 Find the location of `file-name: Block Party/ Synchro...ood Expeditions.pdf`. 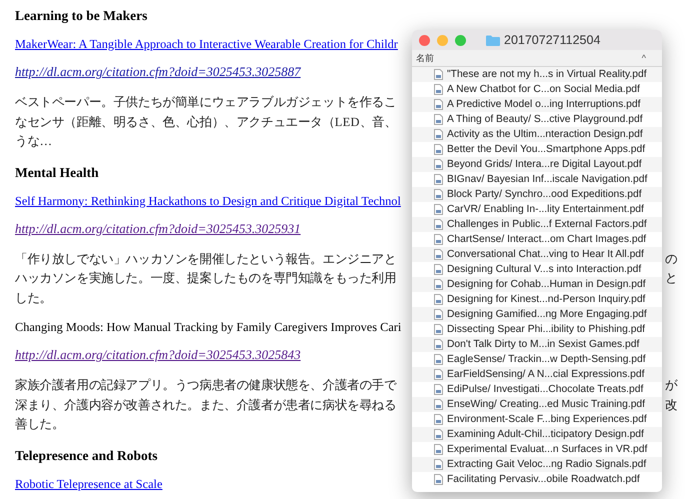

file-name: Block Party/ Synchro...ood Expeditions.pdf is located at coordinates (544, 194).